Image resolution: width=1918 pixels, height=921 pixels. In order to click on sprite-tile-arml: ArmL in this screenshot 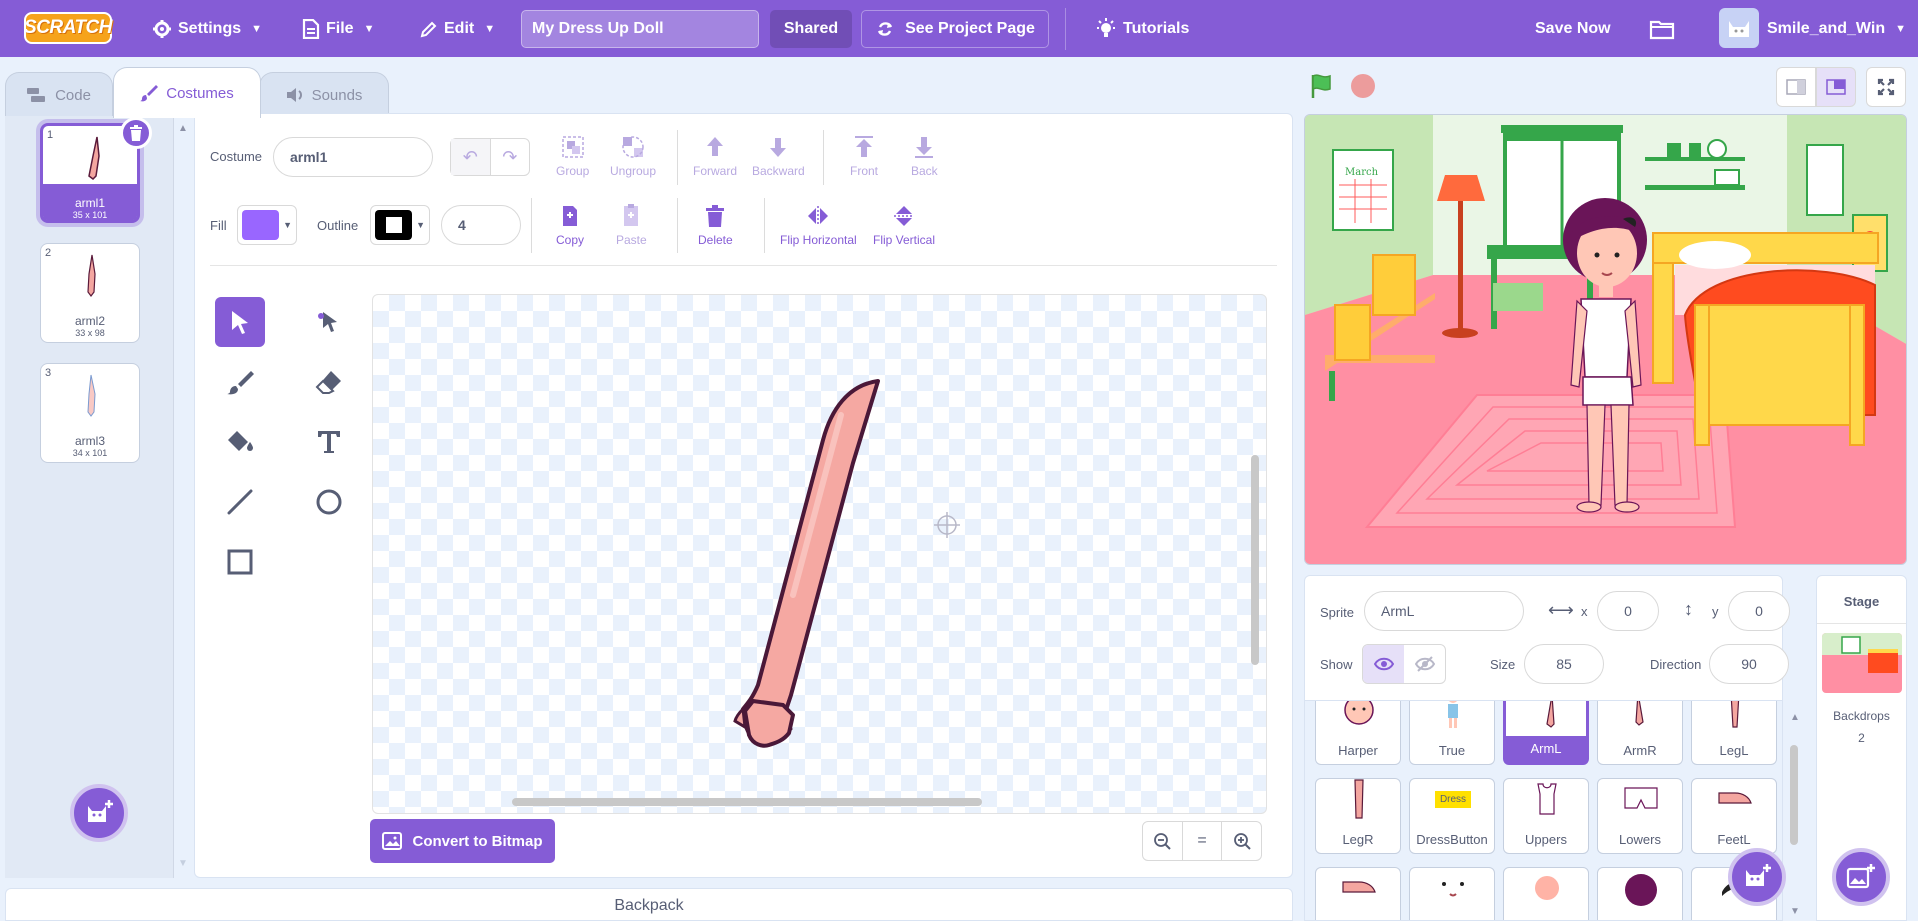, I will do `click(1546, 733)`.